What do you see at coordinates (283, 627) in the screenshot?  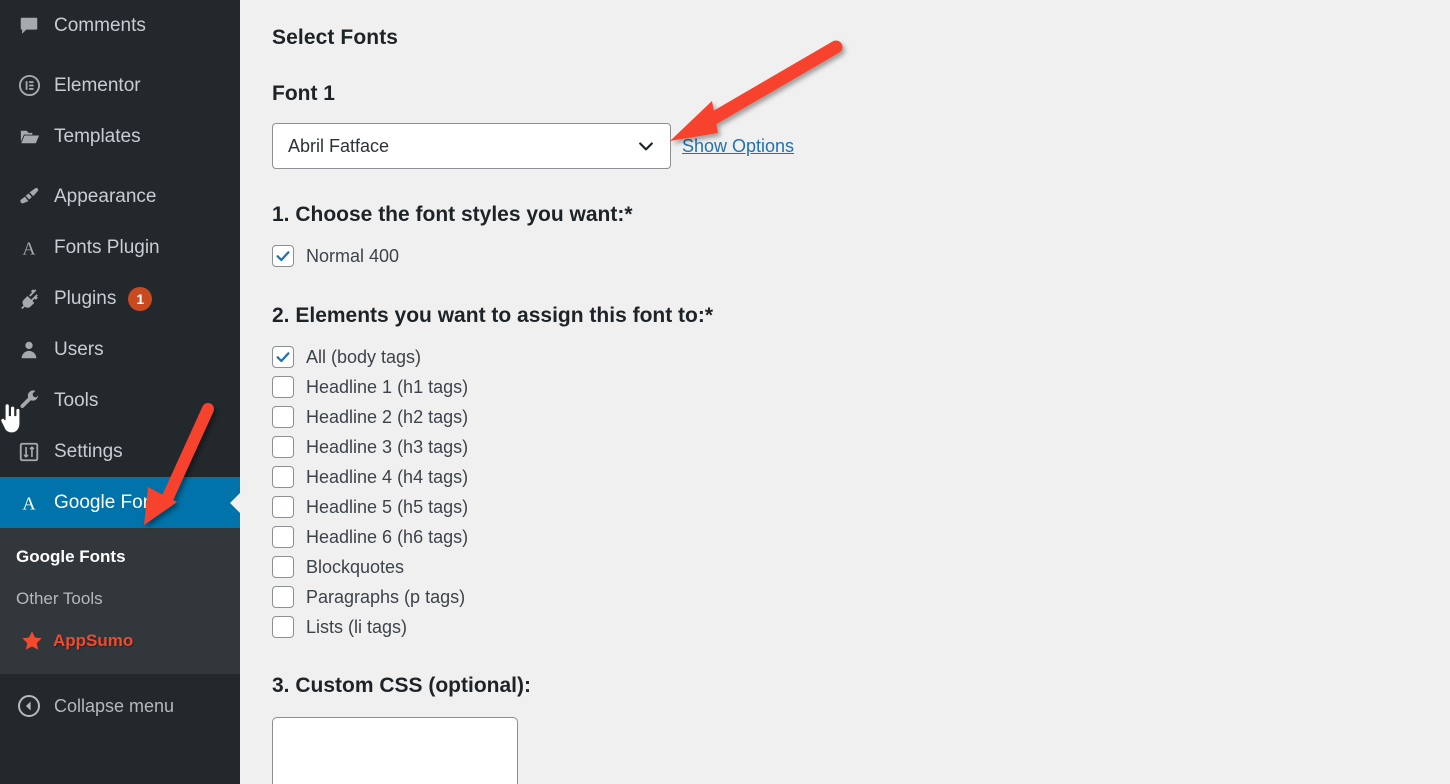 I see `checkbox-lists` at bounding box center [283, 627].